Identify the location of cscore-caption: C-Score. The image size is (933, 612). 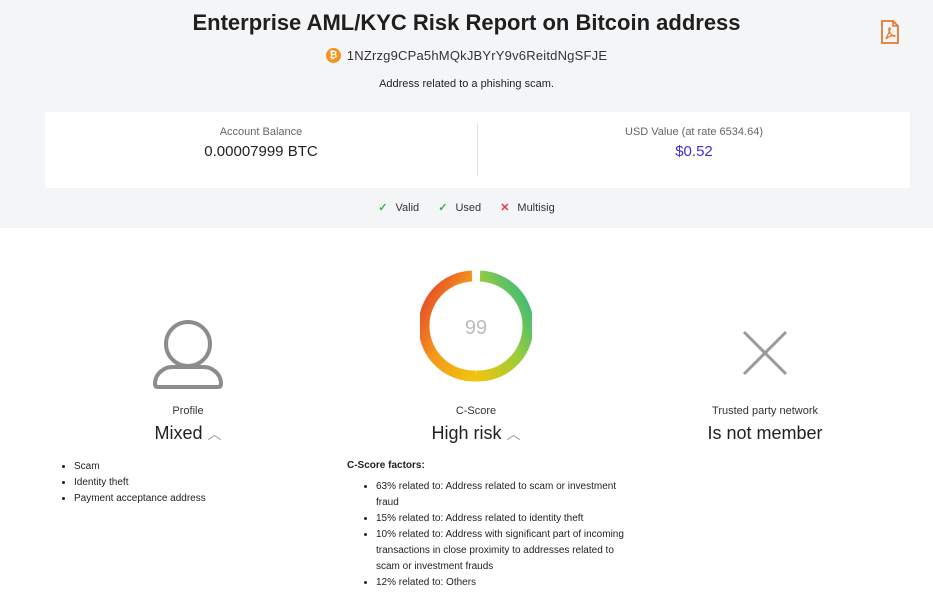
(476, 411).